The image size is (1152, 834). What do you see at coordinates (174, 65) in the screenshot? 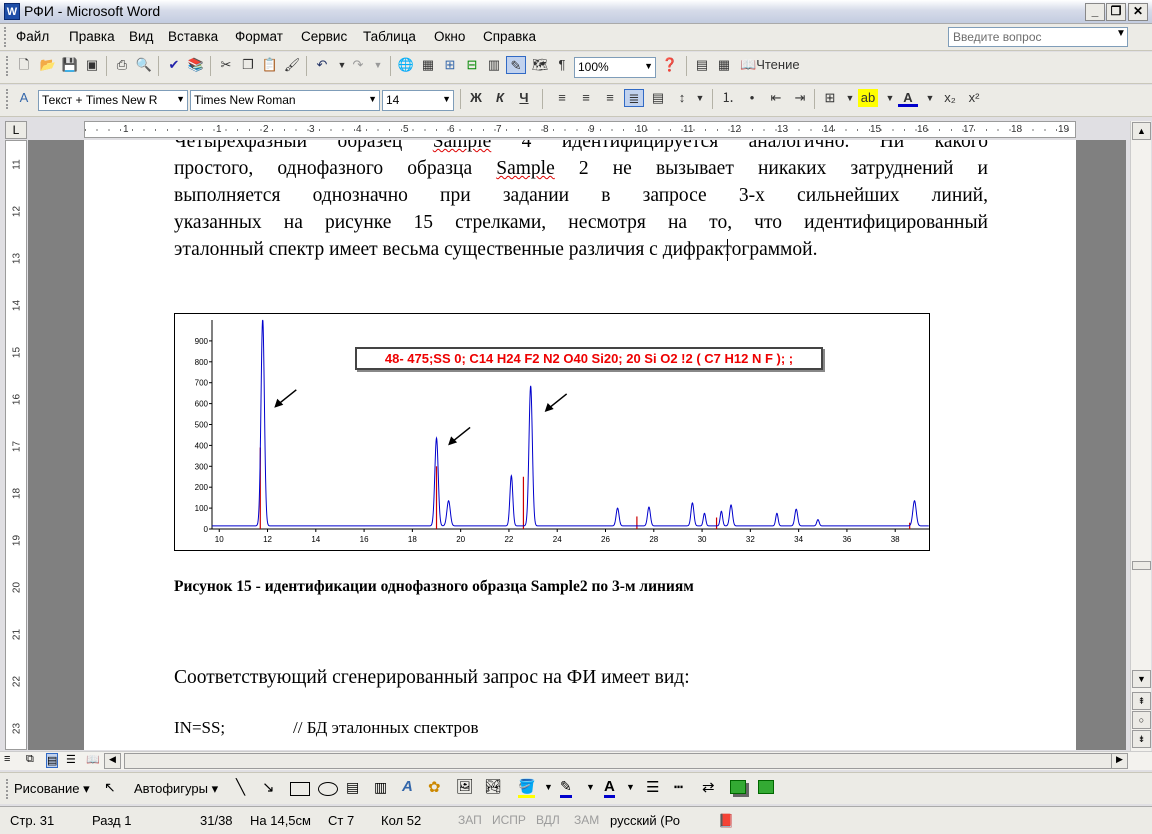
I see `spelling-icon: ✔` at bounding box center [174, 65].